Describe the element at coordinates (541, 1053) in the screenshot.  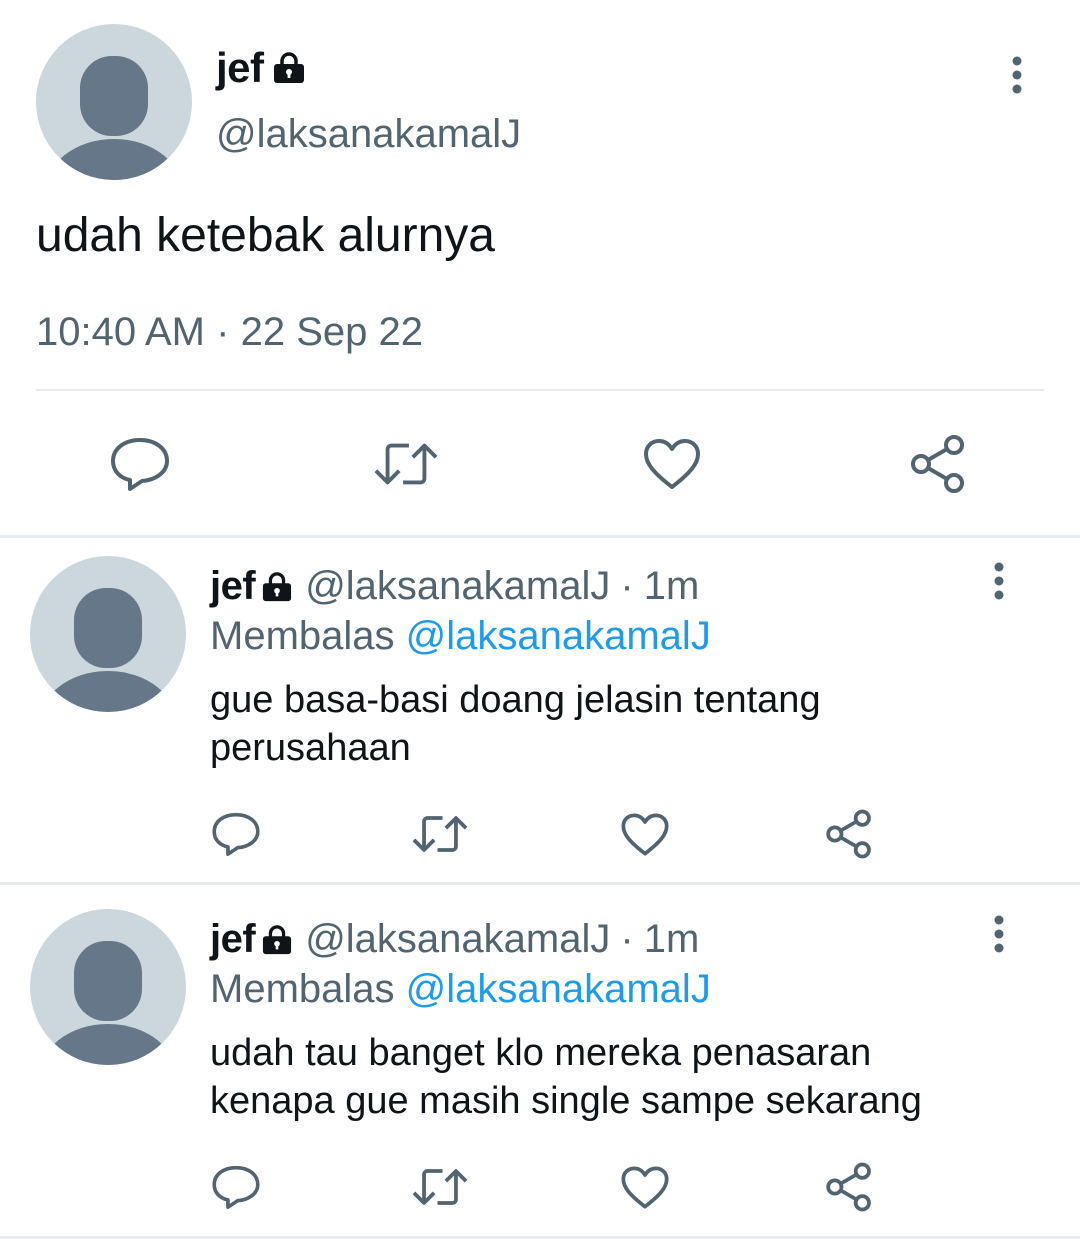
I see `tweet-text-line: udah tau banget klo mereka penasaran` at that location.